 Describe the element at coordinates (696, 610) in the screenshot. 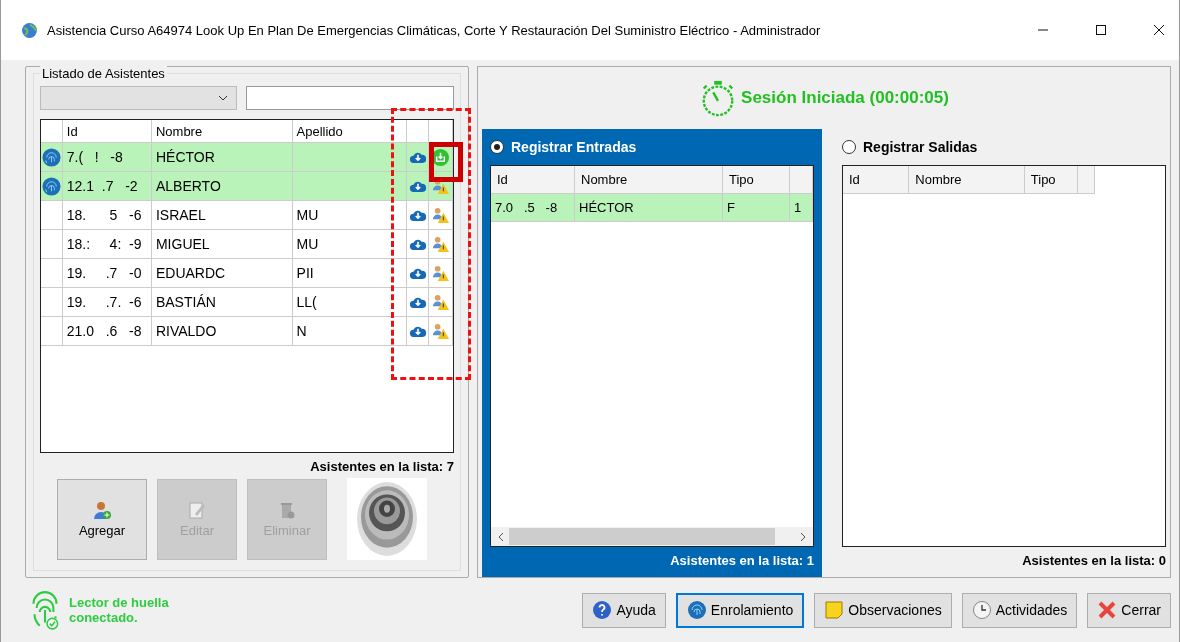

I see `fingerprint-icon` at that location.